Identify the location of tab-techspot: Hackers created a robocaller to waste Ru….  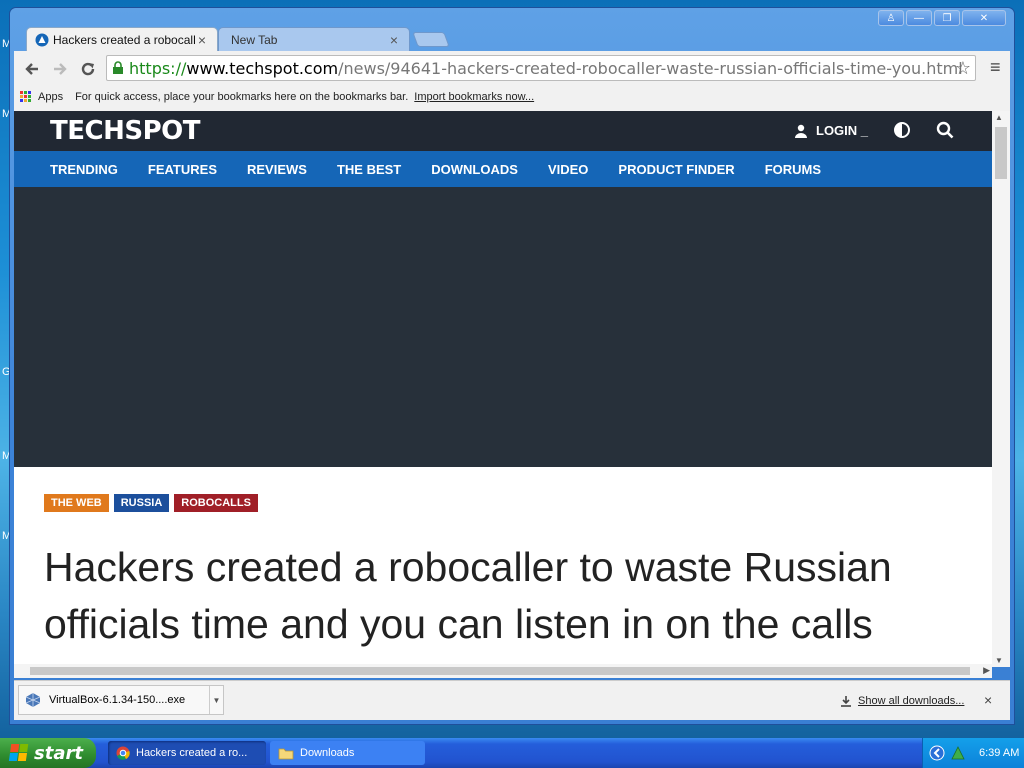
(122, 39).